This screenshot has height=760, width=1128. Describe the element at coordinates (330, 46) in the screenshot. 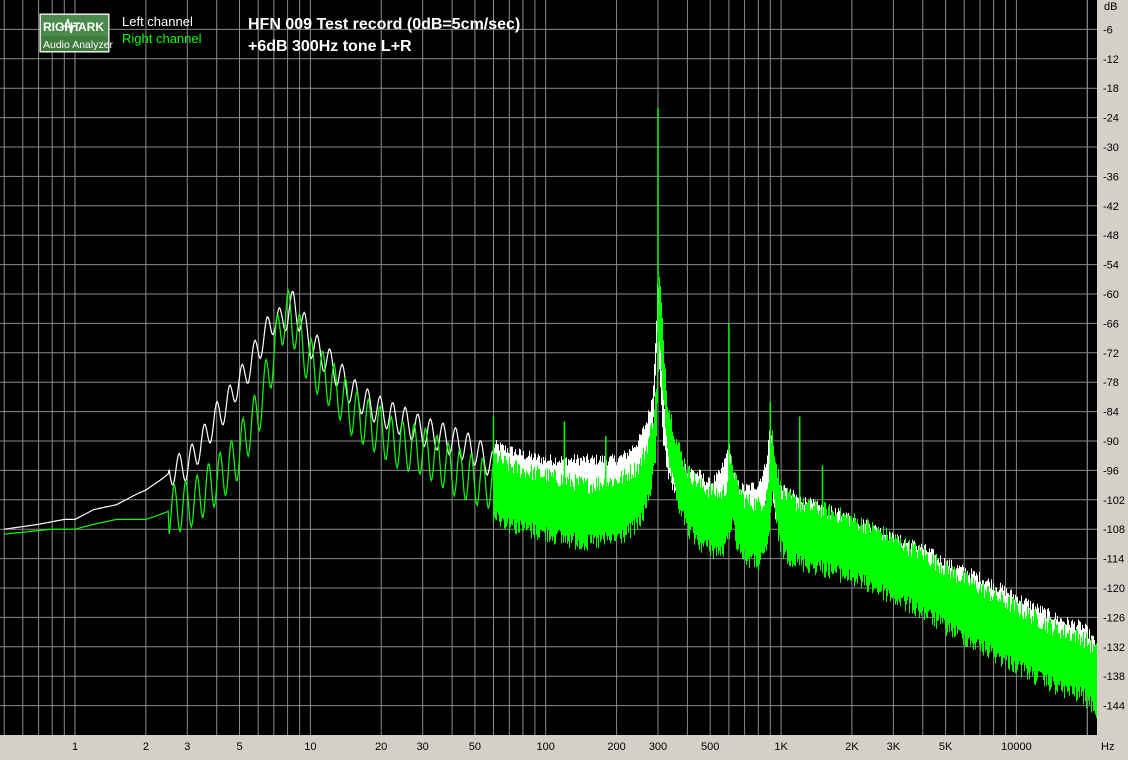

I see `chart-subtitle: +6dB 300Hz tone L+R` at that location.